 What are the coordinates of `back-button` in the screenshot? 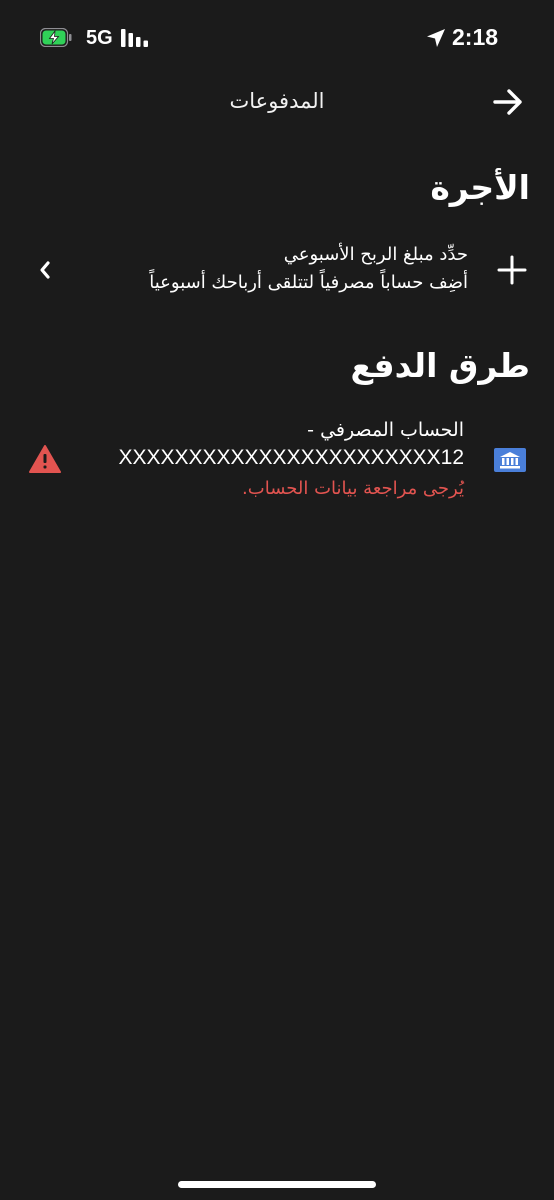 It's located at (508, 102).